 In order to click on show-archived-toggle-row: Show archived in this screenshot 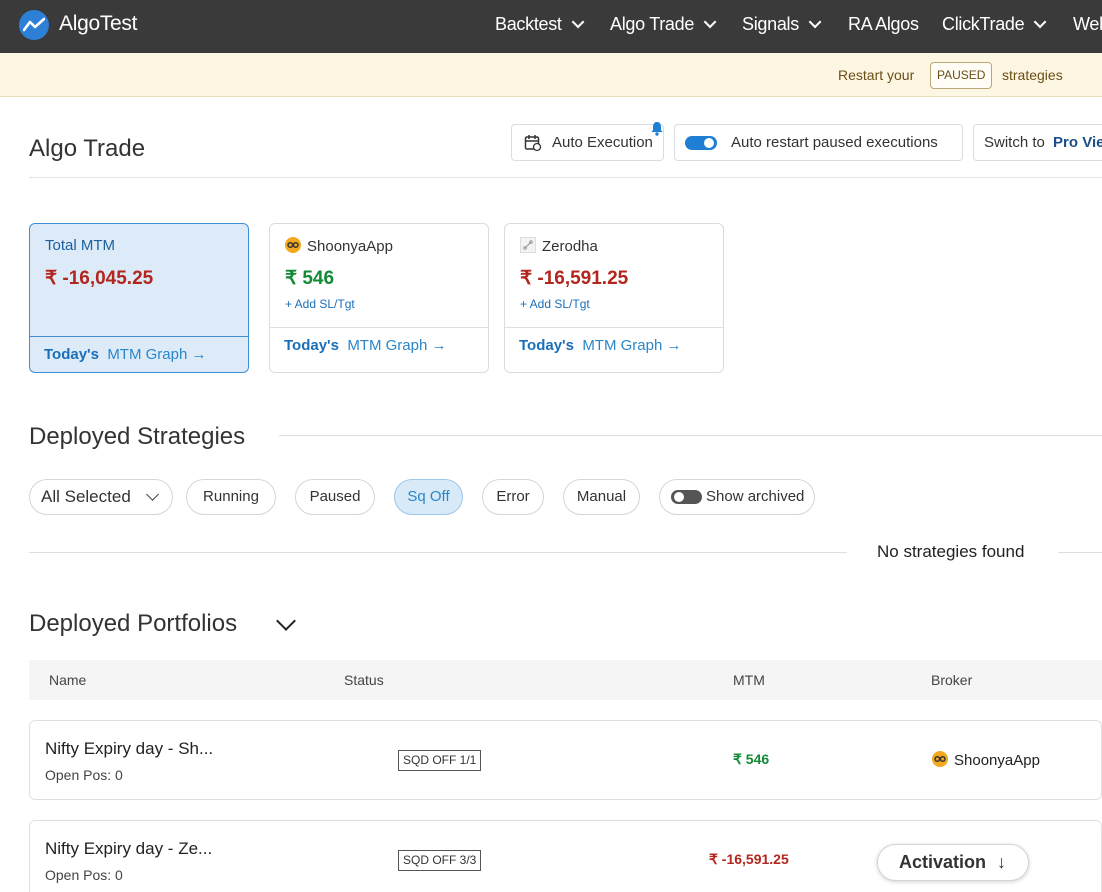, I will do `click(737, 497)`.